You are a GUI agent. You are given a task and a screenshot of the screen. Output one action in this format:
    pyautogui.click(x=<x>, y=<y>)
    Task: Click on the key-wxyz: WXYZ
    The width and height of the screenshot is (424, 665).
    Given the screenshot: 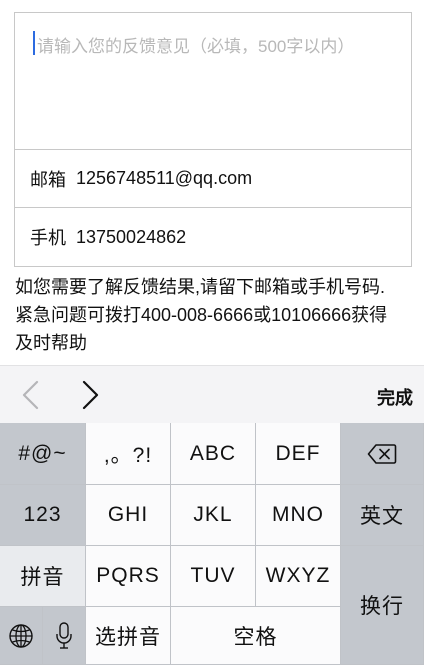 What is the action you would take?
    pyautogui.click(x=298, y=576)
    